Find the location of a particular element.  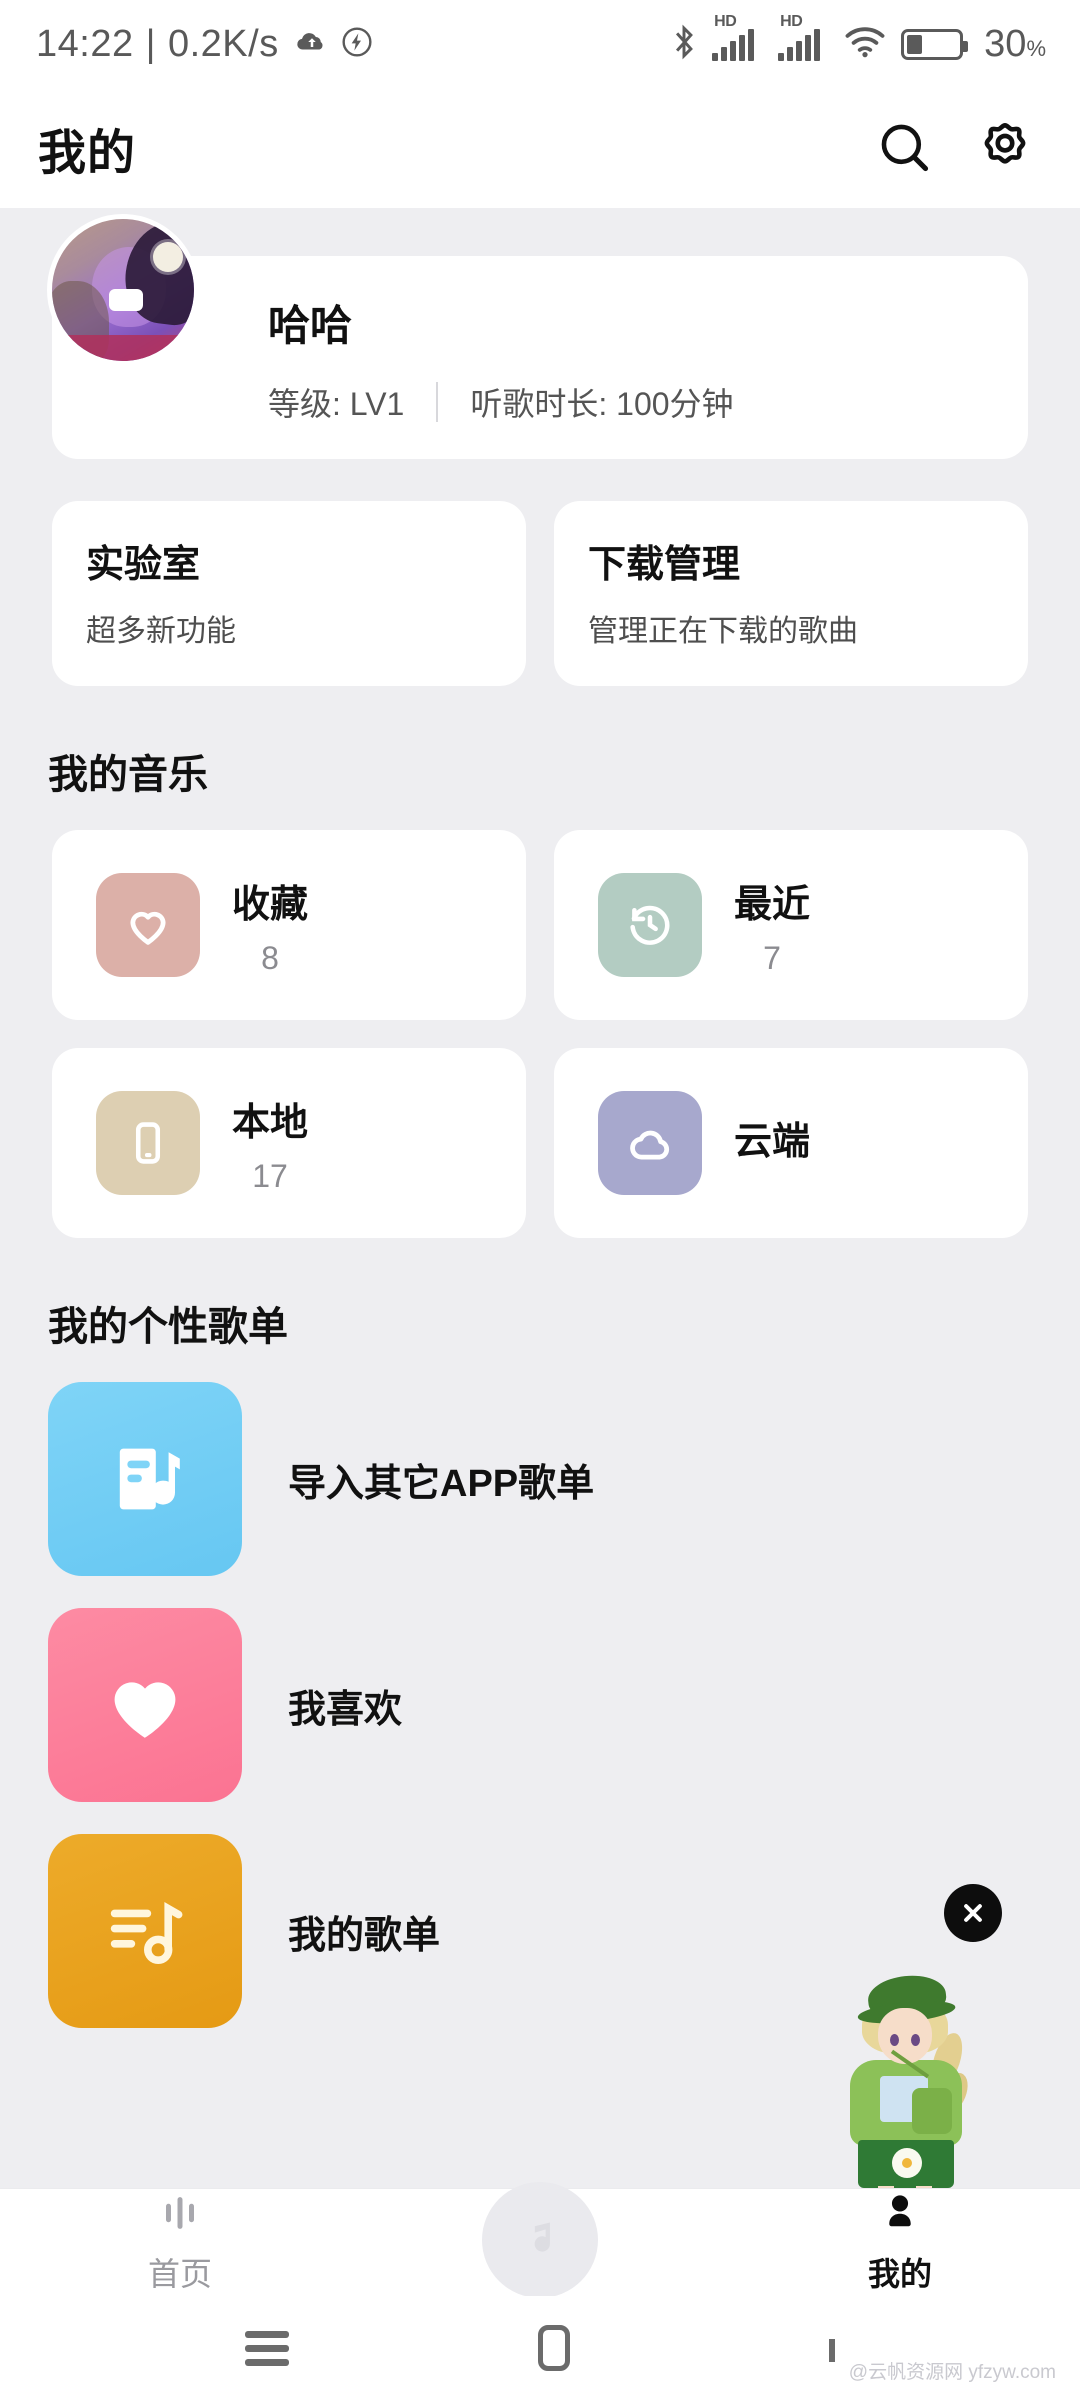

close-icon is located at coordinates (973, 1913).